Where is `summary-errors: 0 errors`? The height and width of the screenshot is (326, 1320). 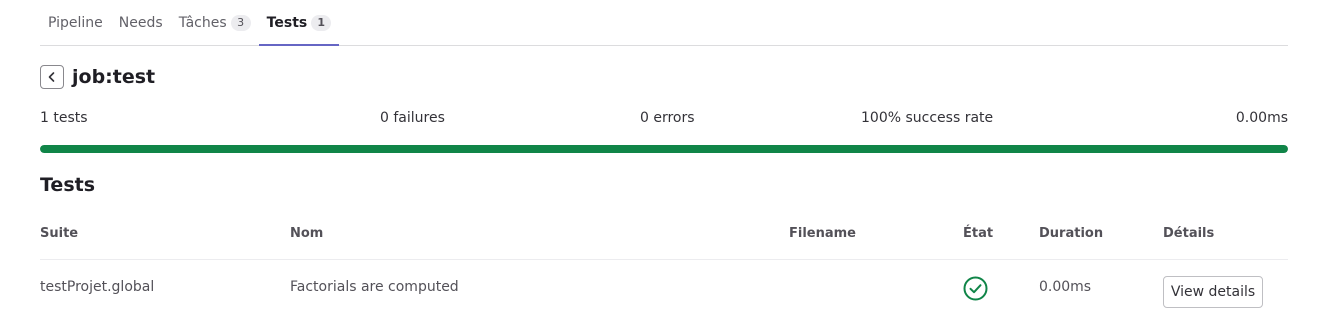
summary-errors: 0 errors is located at coordinates (667, 118).